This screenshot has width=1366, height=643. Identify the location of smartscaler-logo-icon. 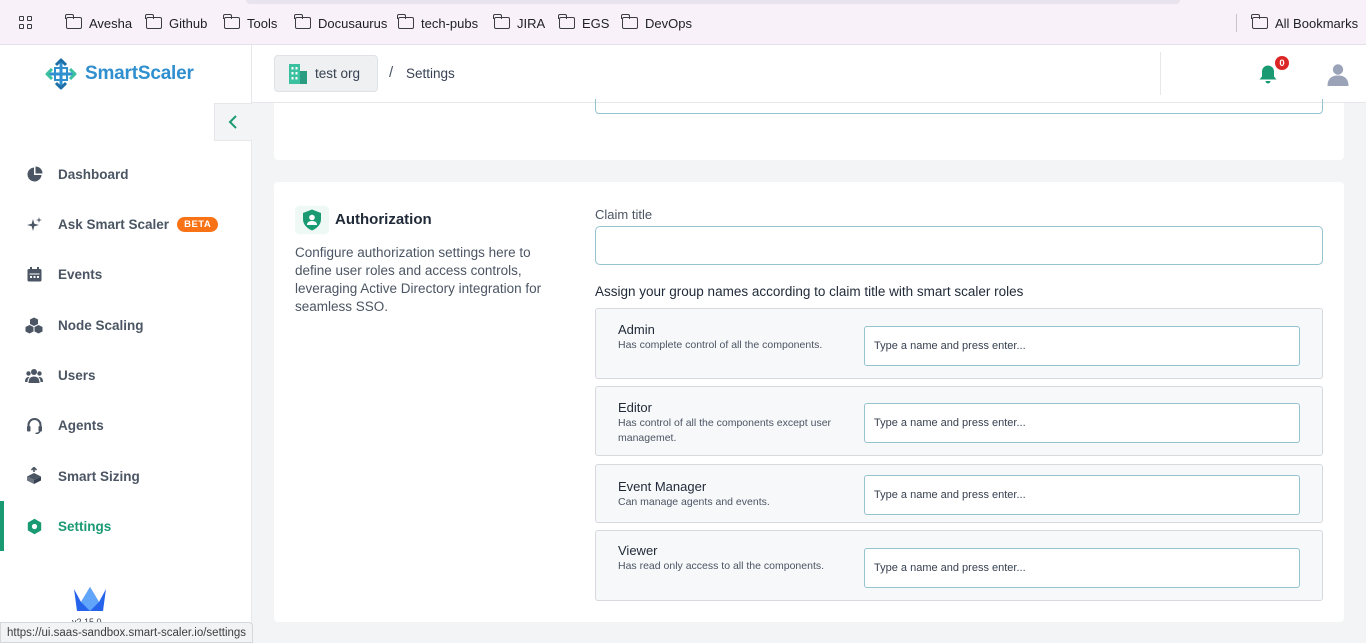
(61, 74).